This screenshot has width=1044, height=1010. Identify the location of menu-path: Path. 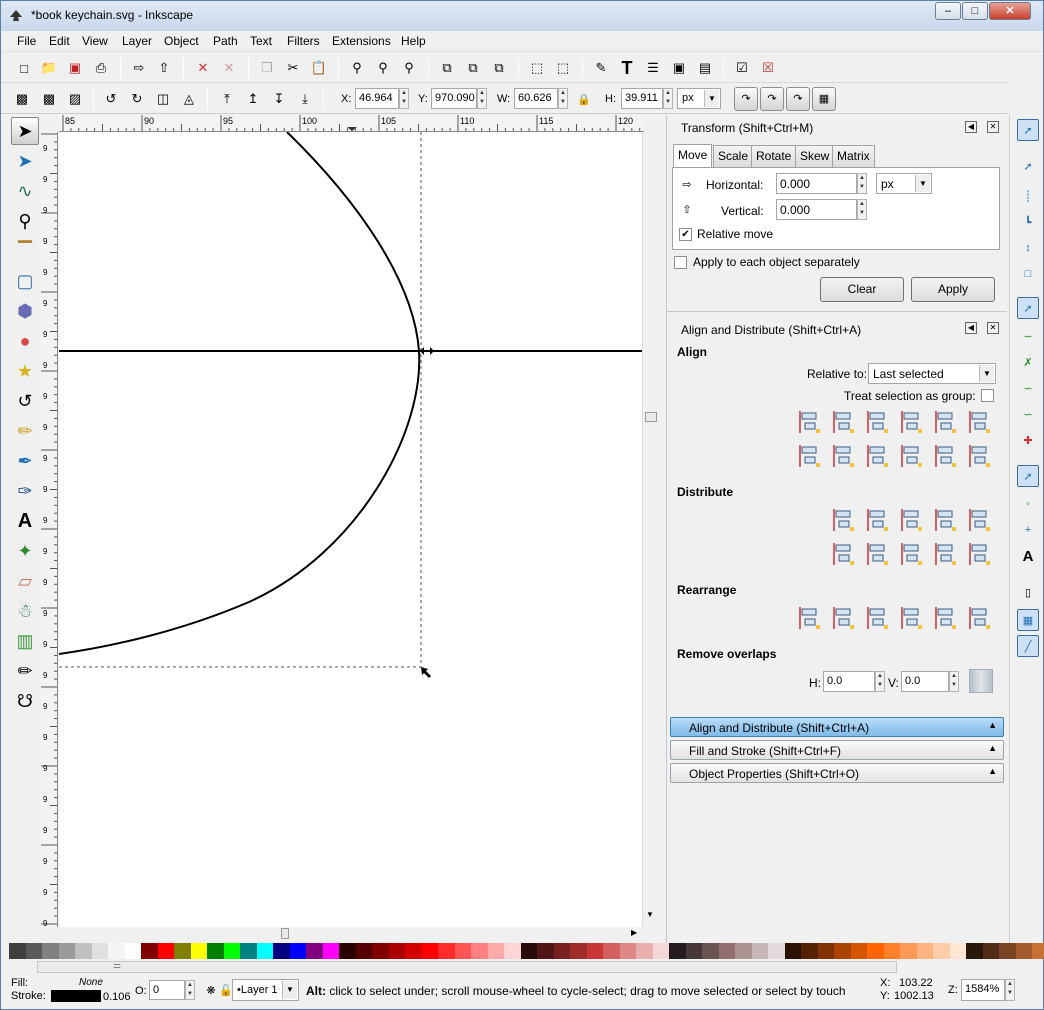
(225, 41).